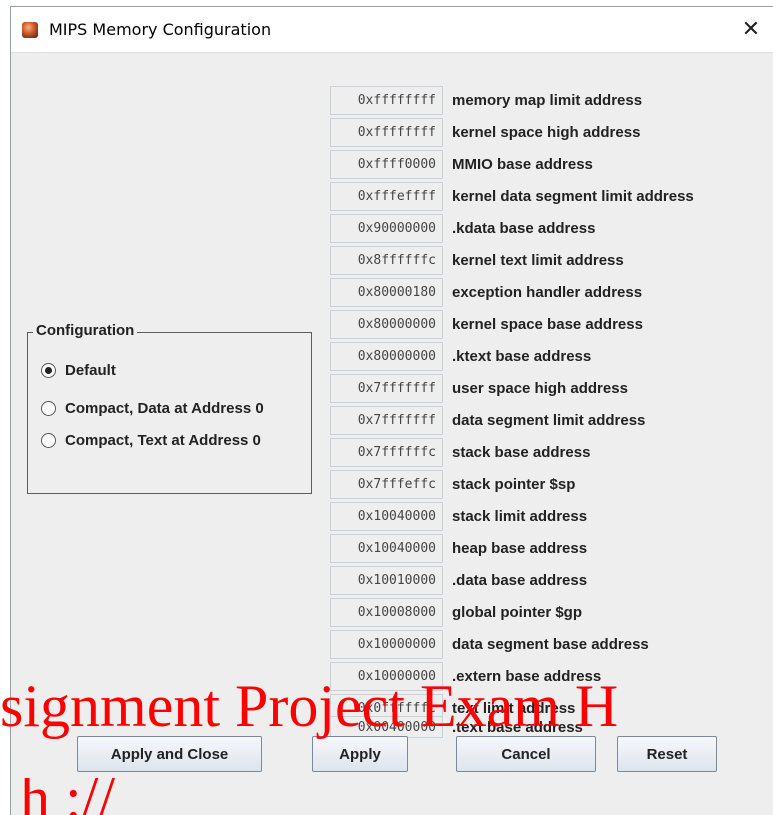 Image resolution: width=773 pixels, height=815 pixels. I want to click on address-row: 0x10010000 .data base address, so click(458, 580).